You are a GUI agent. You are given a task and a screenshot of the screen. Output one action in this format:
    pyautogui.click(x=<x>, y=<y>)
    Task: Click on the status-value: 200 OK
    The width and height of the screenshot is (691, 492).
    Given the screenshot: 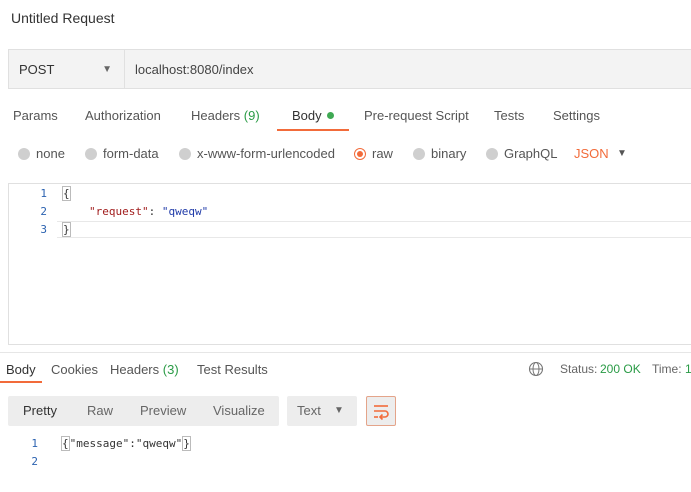 What is the action you would take?
    pyautogui.click(x=620, y=369)
    